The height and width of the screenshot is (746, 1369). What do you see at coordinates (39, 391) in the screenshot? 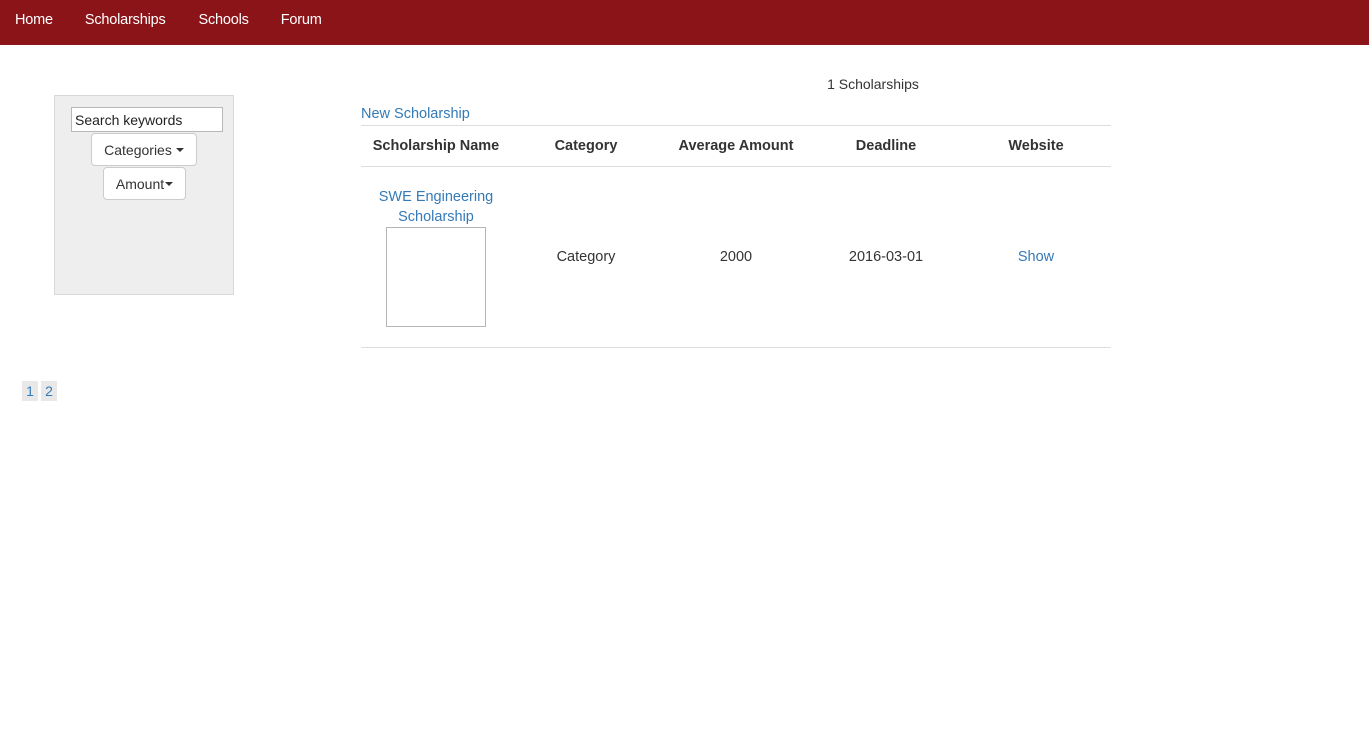
I see `pagination: 1 2` at bounding box center [39, 391].